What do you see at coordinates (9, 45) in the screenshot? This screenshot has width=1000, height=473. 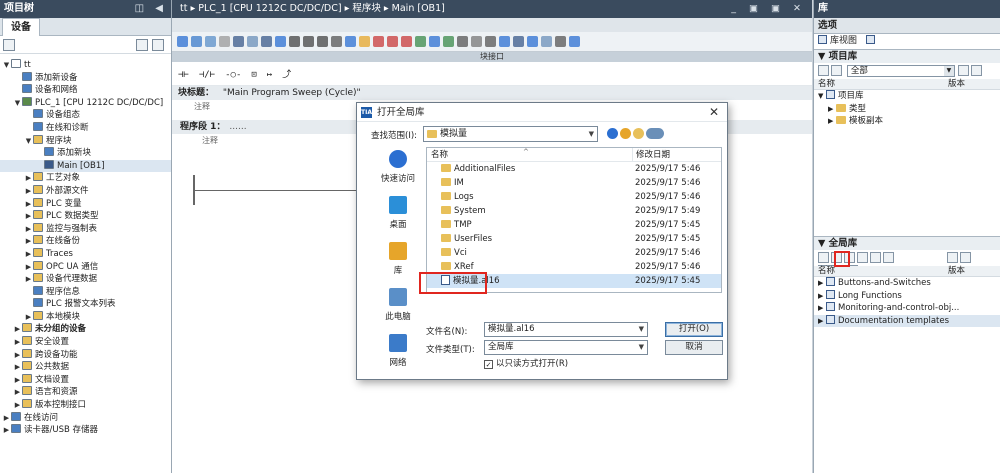 I see `new-item-icon` at bounding box center [9, 45].